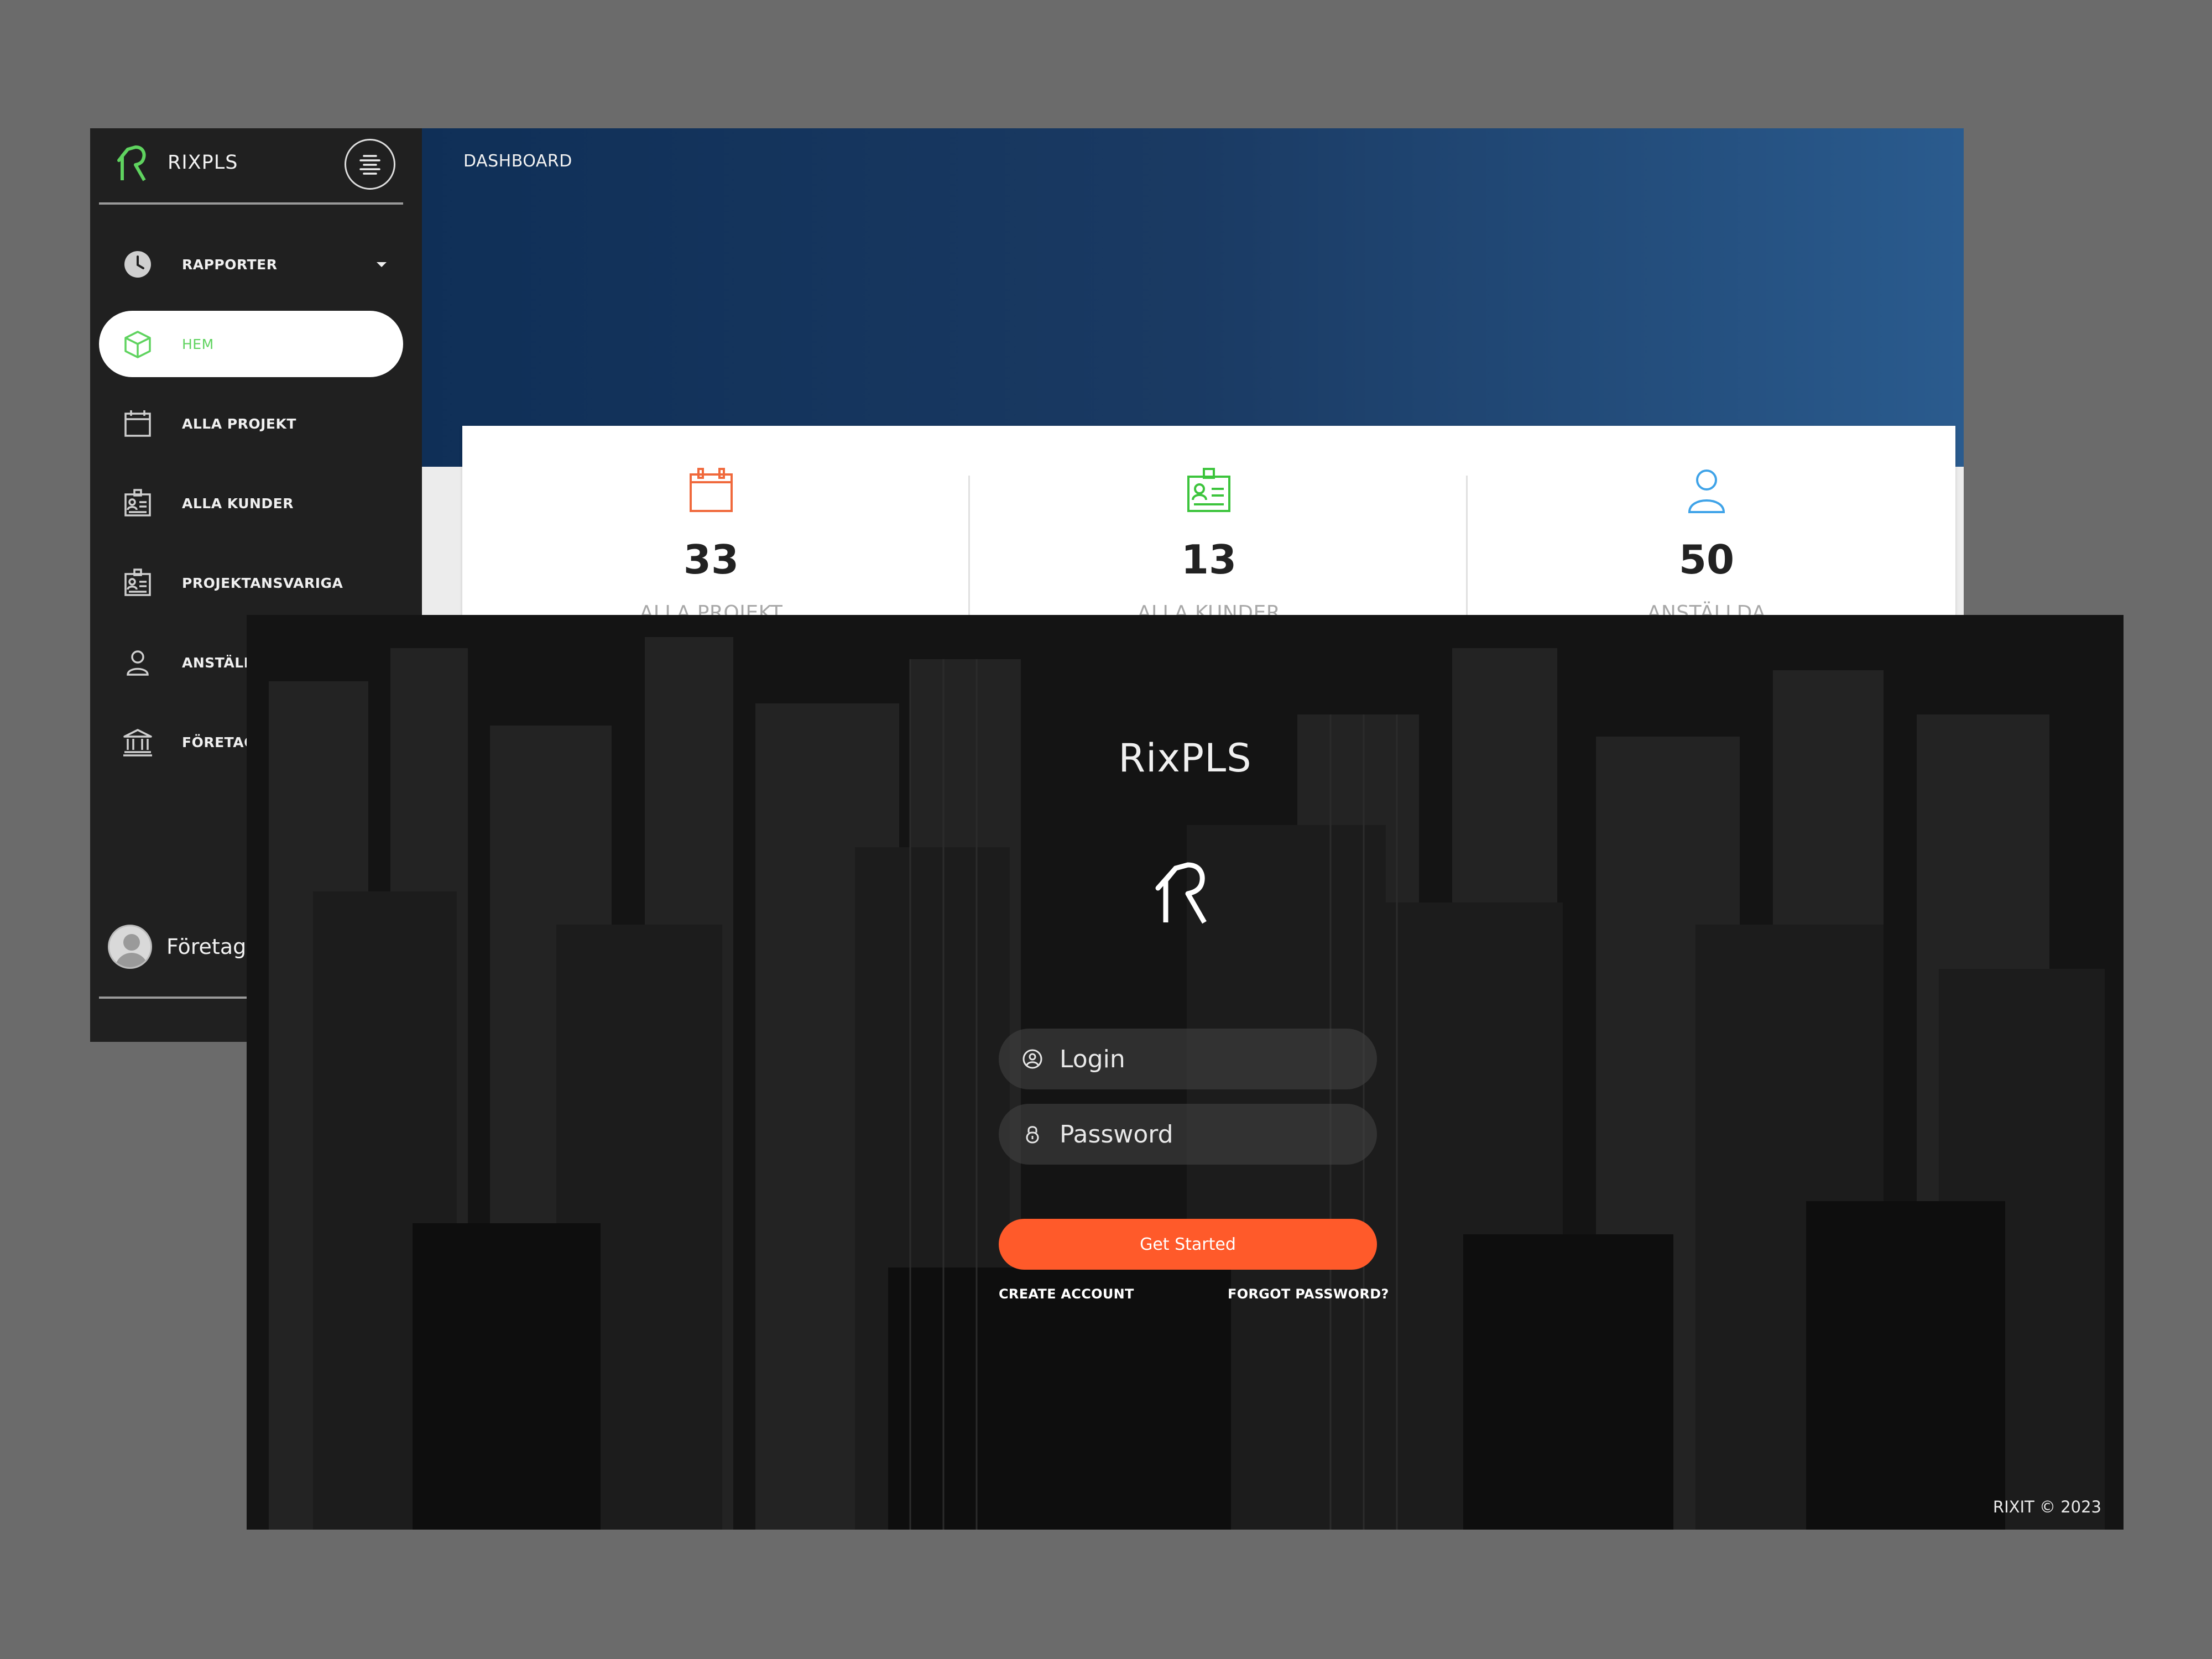  Describe the element at coordinates (711, 559) in the screenshot. I see `stat-value: 33` at that location.